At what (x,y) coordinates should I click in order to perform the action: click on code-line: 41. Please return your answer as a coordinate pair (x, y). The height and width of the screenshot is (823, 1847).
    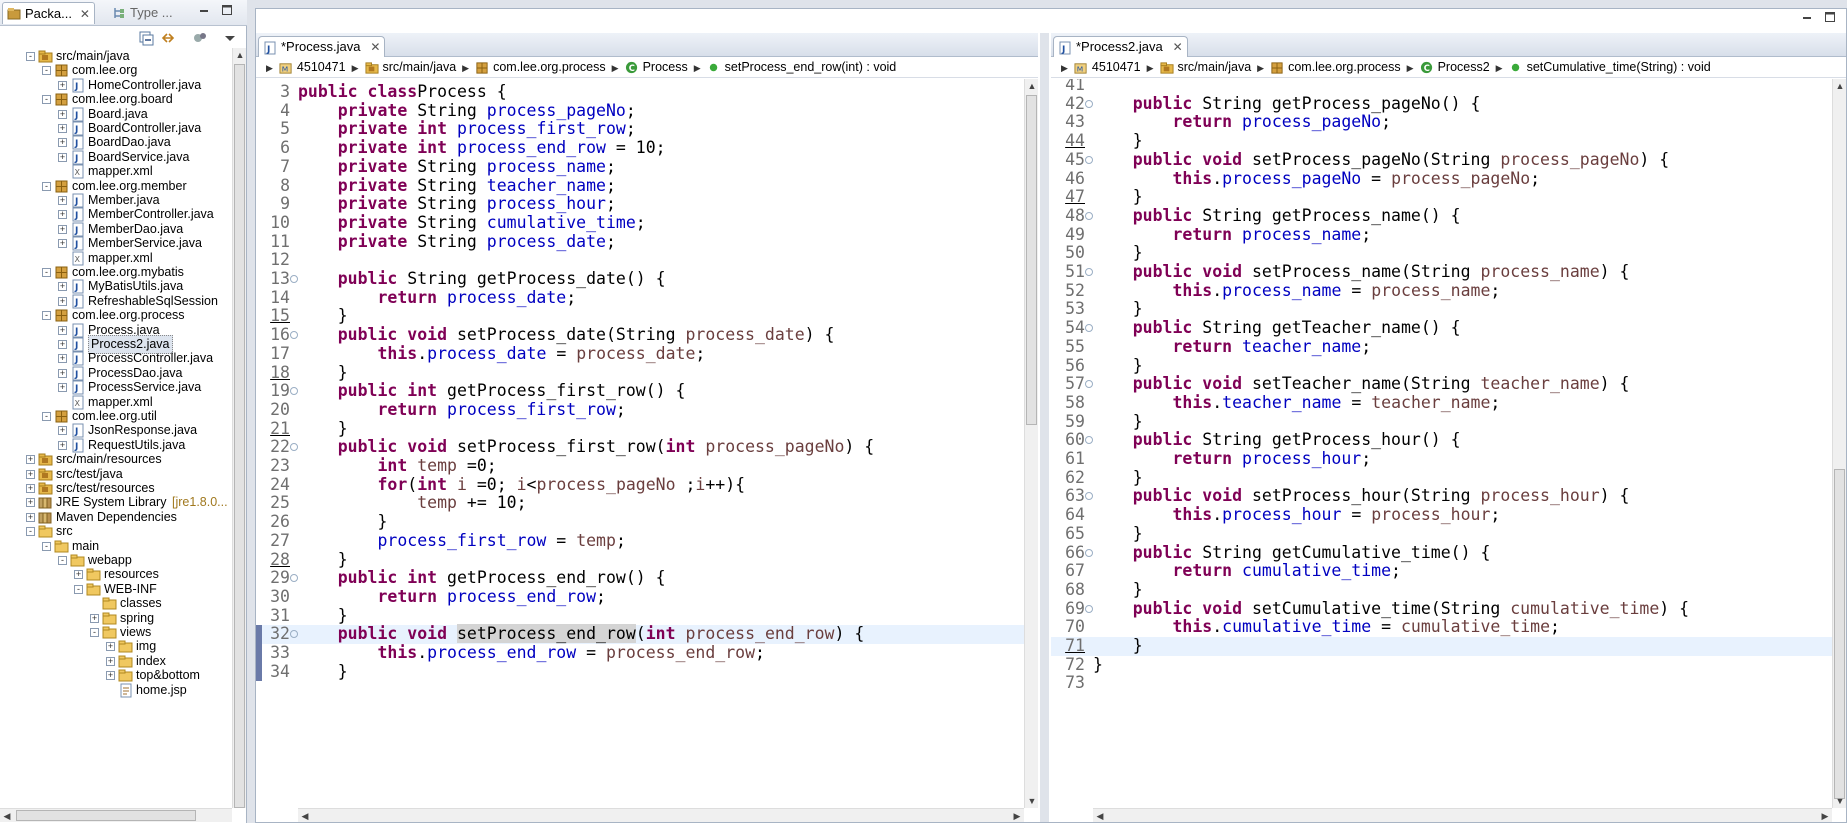
    Looking at the image, I should click on (1441, 87).